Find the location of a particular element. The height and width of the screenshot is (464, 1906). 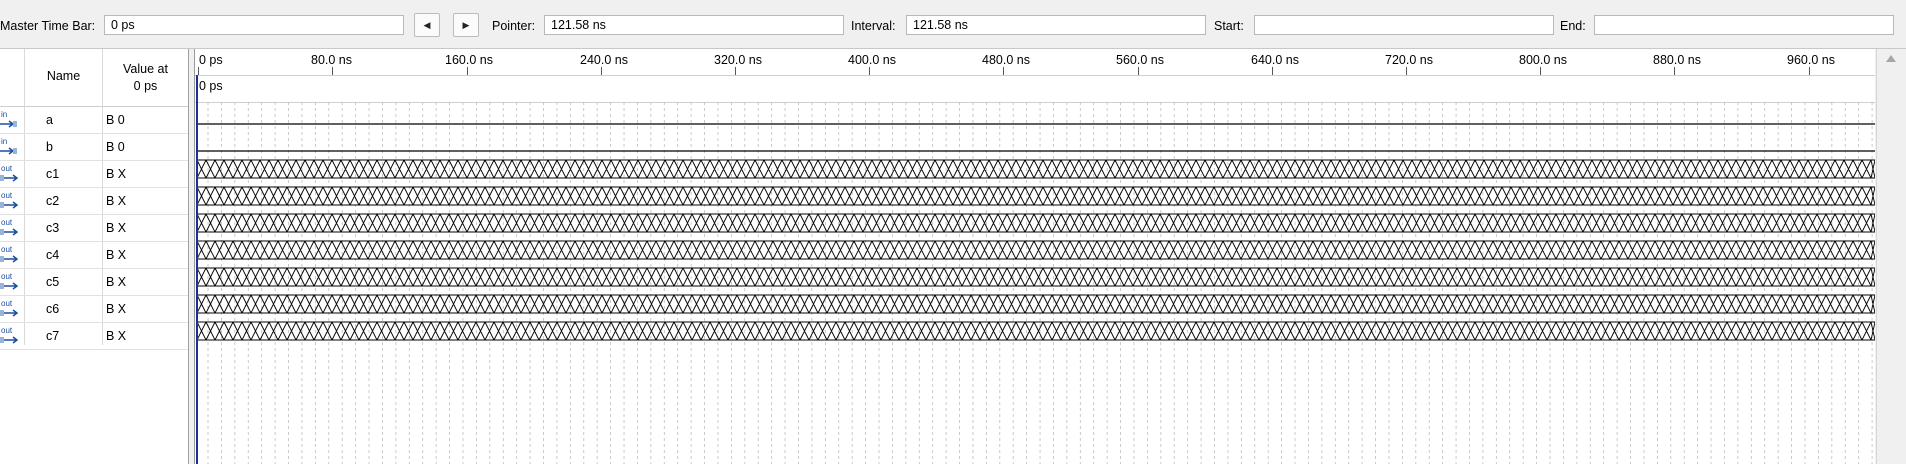

signal-row-c2: out c2 B X is located at coordinates (94, 201).